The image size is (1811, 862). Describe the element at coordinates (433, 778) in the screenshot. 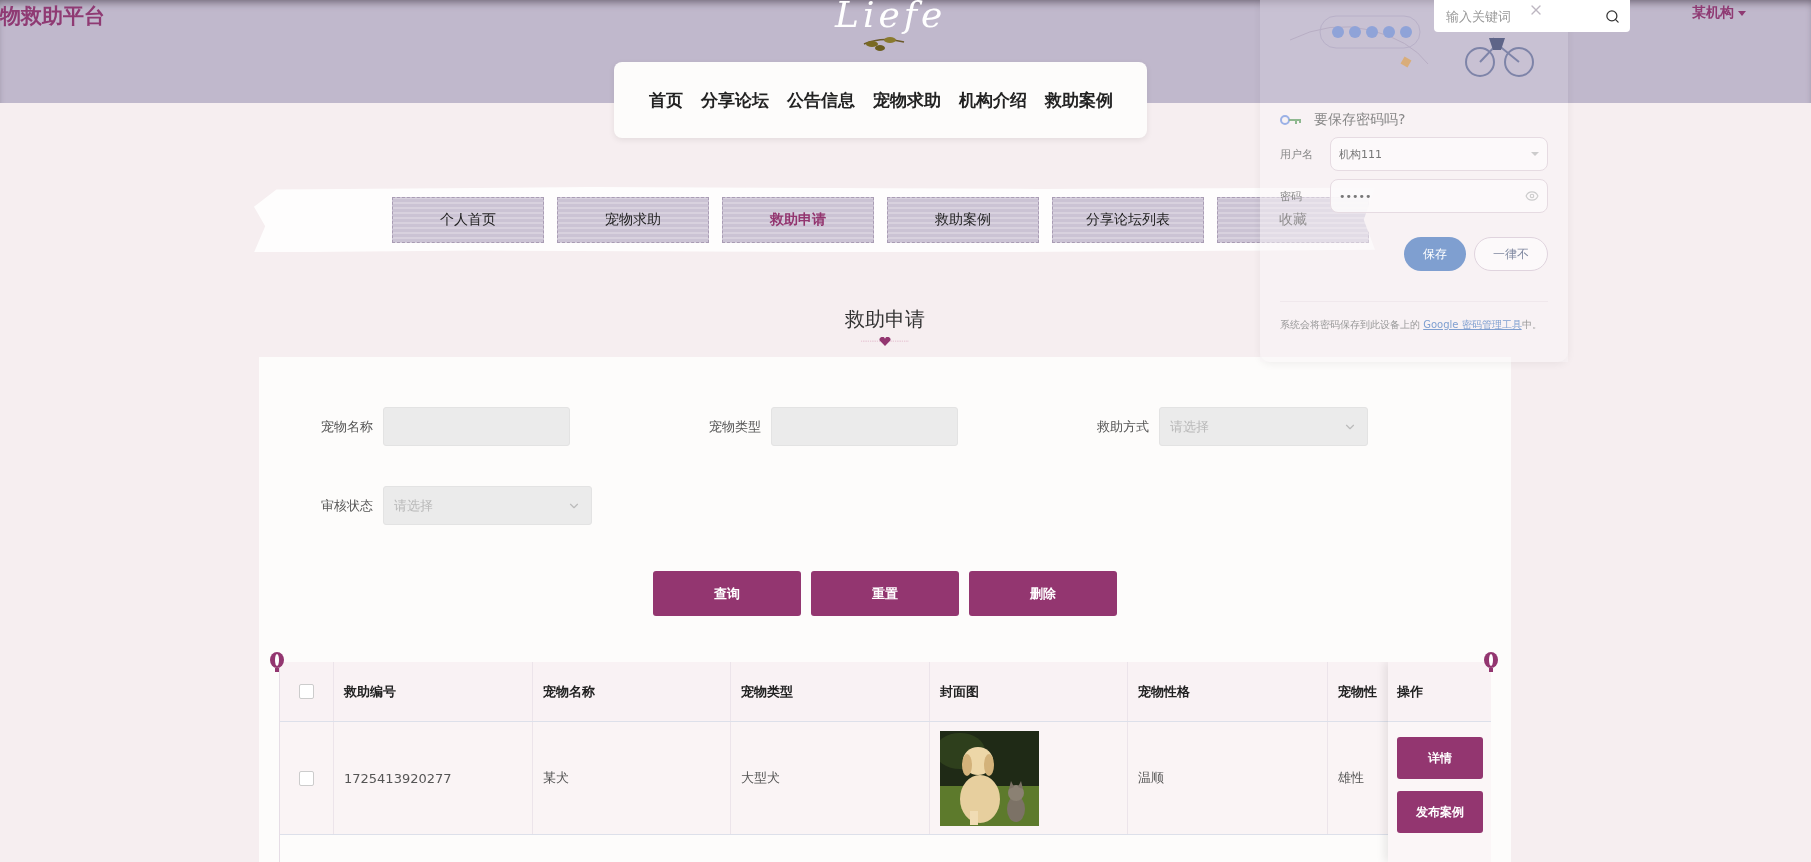

I see `table-cell: 1725413920277` at that location.